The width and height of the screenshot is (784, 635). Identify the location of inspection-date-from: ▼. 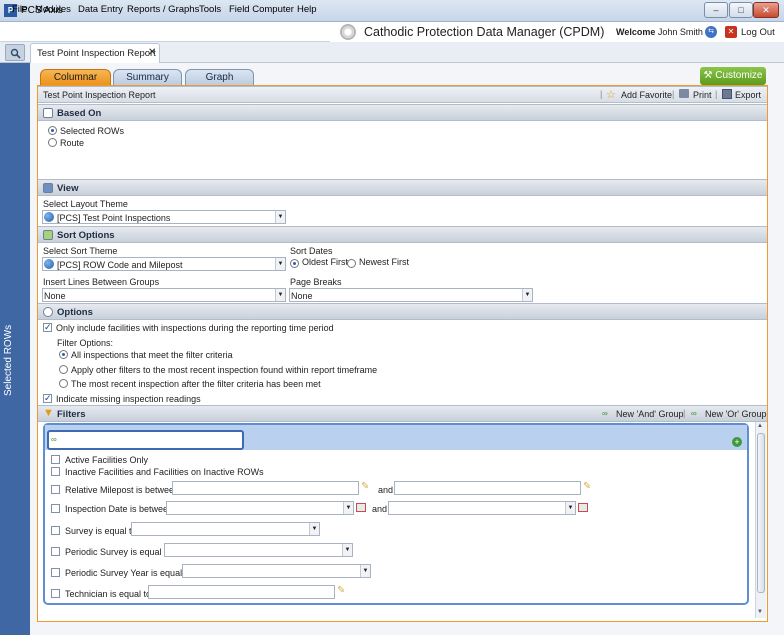
(260, 508).